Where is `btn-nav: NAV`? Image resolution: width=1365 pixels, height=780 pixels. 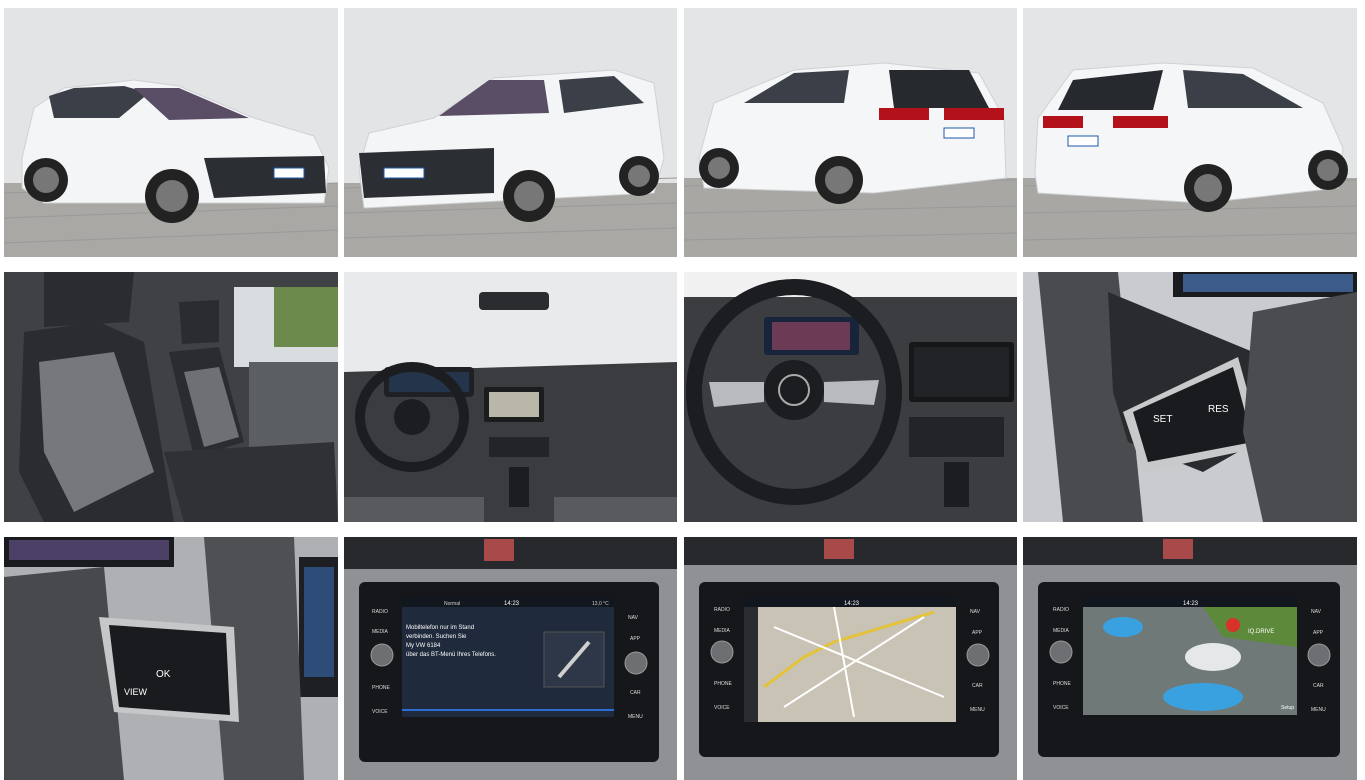
btn-nav: NAV is located at coordinates (633, 618).